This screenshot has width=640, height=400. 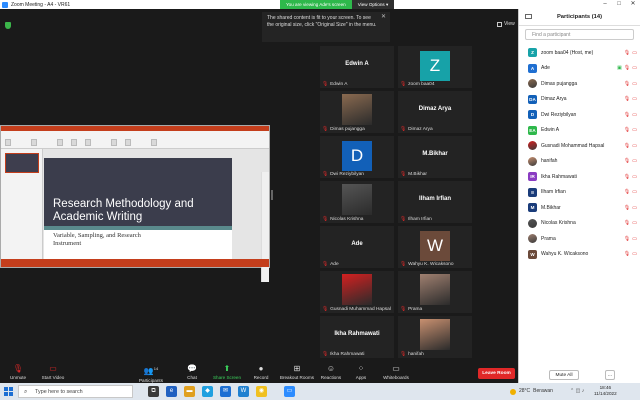 I want to click on tile-participant-name: Gusnadi Muhammad Hapsal, so click(x=360, y=309).